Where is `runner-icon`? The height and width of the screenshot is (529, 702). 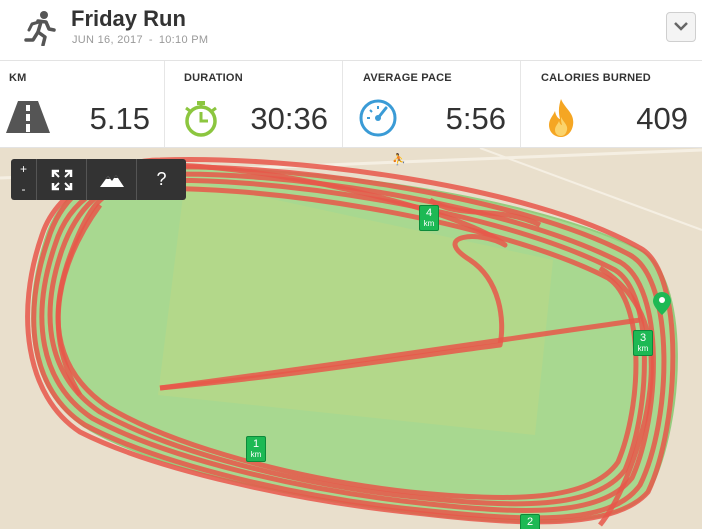
runner-icon is located at coordinates (40, 28).